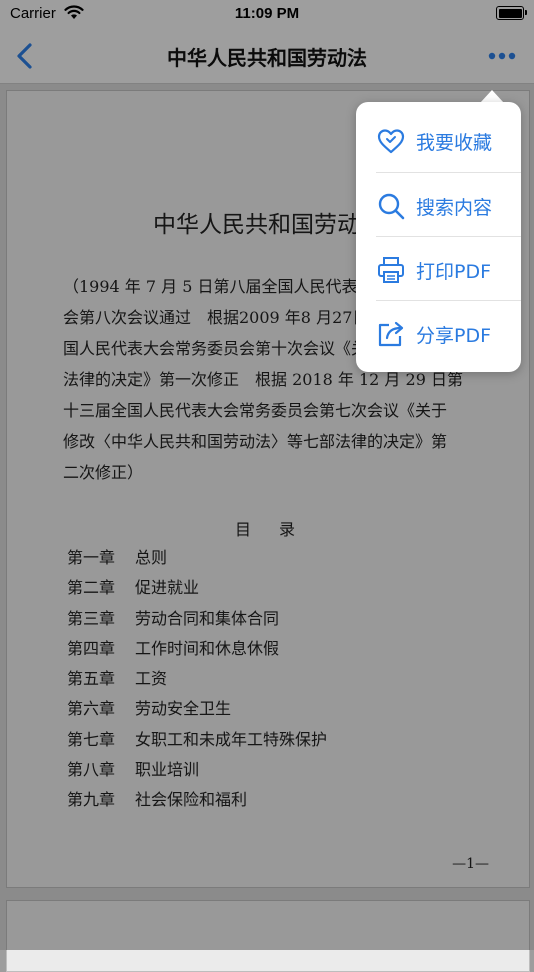 The width and height of the screenshot is (534, 972). I want to click on toc-title: 工资, so click(151, 679).